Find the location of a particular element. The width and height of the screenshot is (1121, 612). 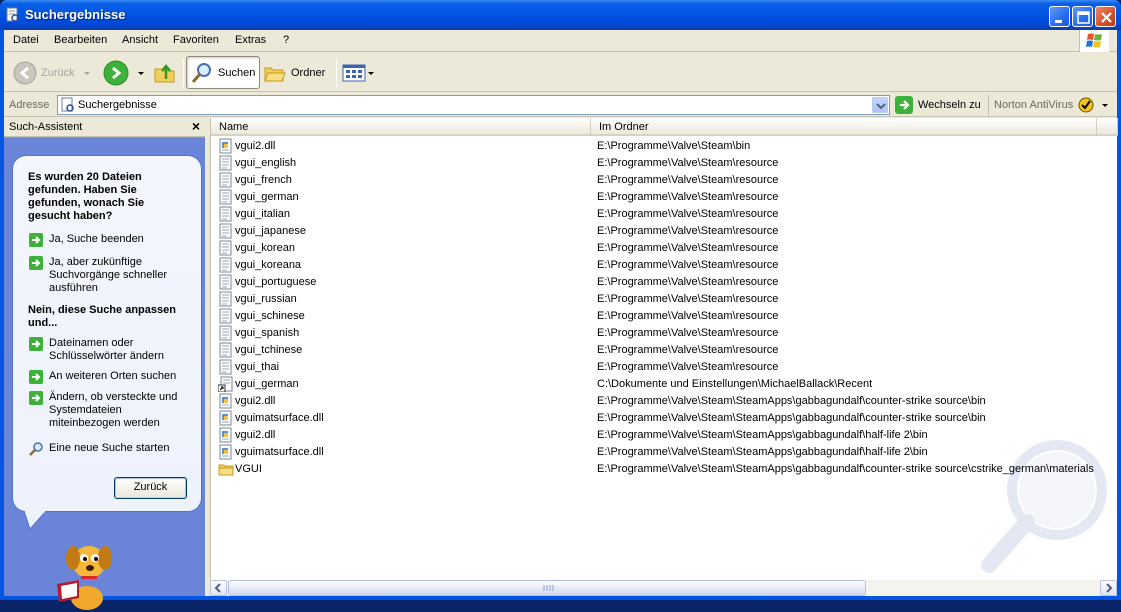

file-folder: E:\Programme\Valve\Steam\bin is located at coordinates (674, 146).